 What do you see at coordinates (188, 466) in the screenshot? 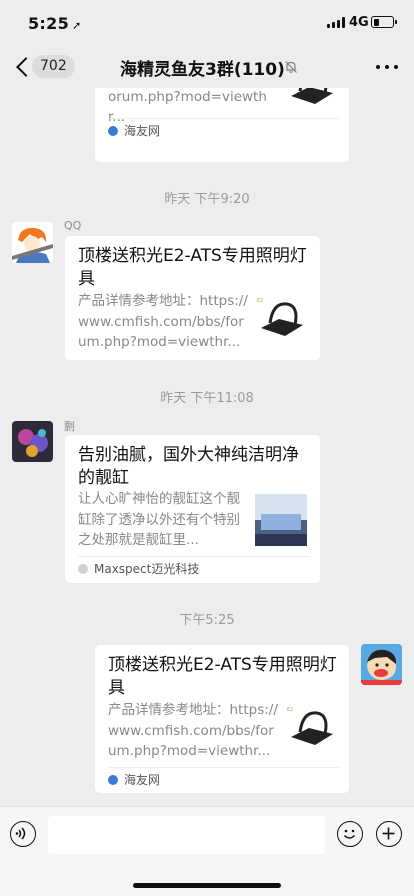
I see `card-title: 告别油腻，国外大神纯洁明净的靓缸` at bounding box center [188, 466].